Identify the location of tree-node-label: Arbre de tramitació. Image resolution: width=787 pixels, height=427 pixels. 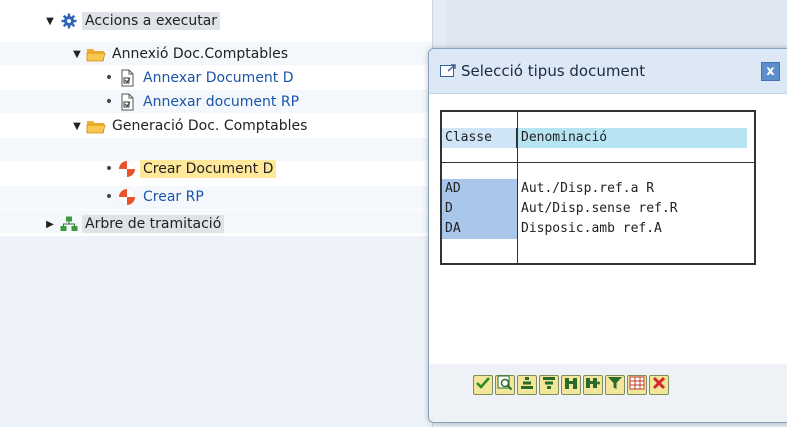
(153, 224).